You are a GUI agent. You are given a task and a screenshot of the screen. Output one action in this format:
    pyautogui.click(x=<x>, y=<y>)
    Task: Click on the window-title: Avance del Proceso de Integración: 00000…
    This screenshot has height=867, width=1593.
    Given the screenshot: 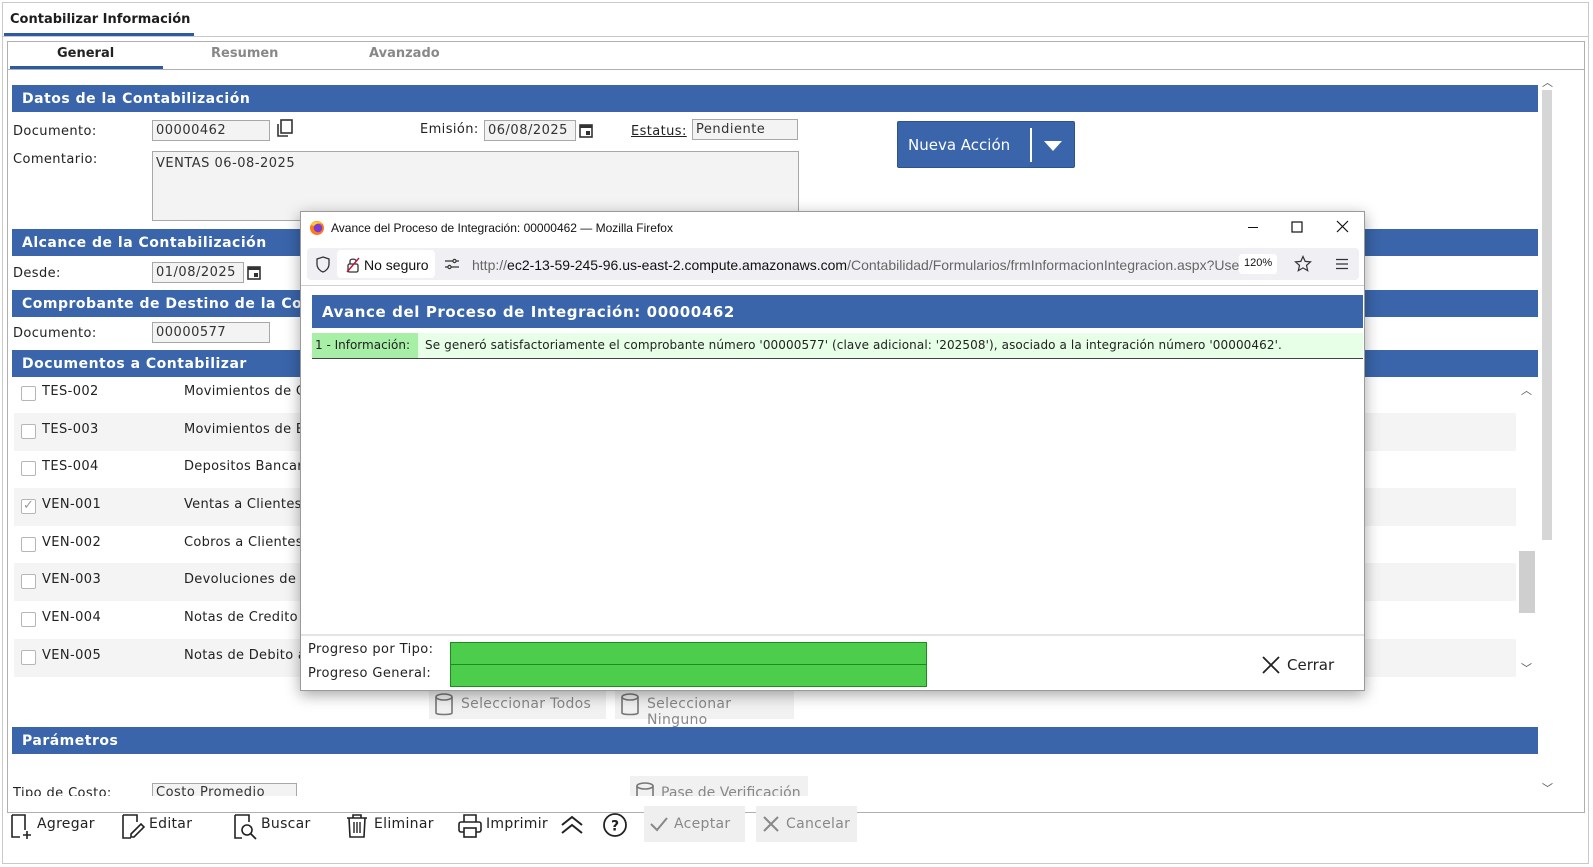 What is the action you would take?
    pyautogui.click(x=502, y=228)
    